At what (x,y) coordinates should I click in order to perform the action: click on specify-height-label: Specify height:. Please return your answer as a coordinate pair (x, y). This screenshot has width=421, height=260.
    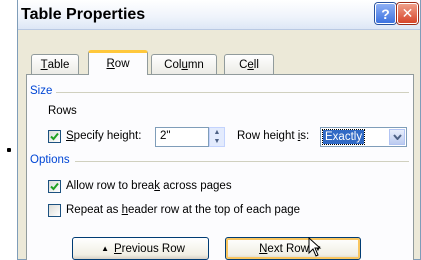
    Looking at the image, I should click on (103, 136).